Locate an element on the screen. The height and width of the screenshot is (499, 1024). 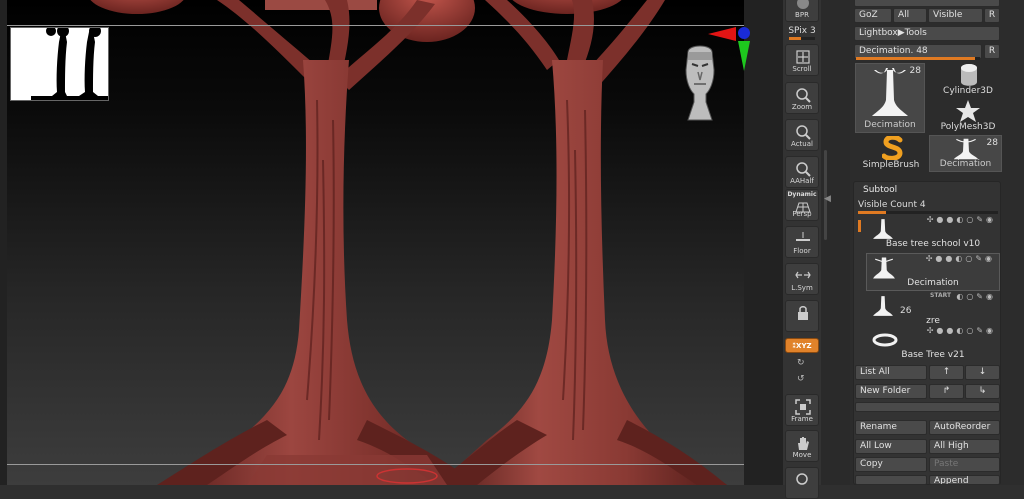
tool-tile-cylinder3d: Cylinder3D is located at coordinates (968, 80).